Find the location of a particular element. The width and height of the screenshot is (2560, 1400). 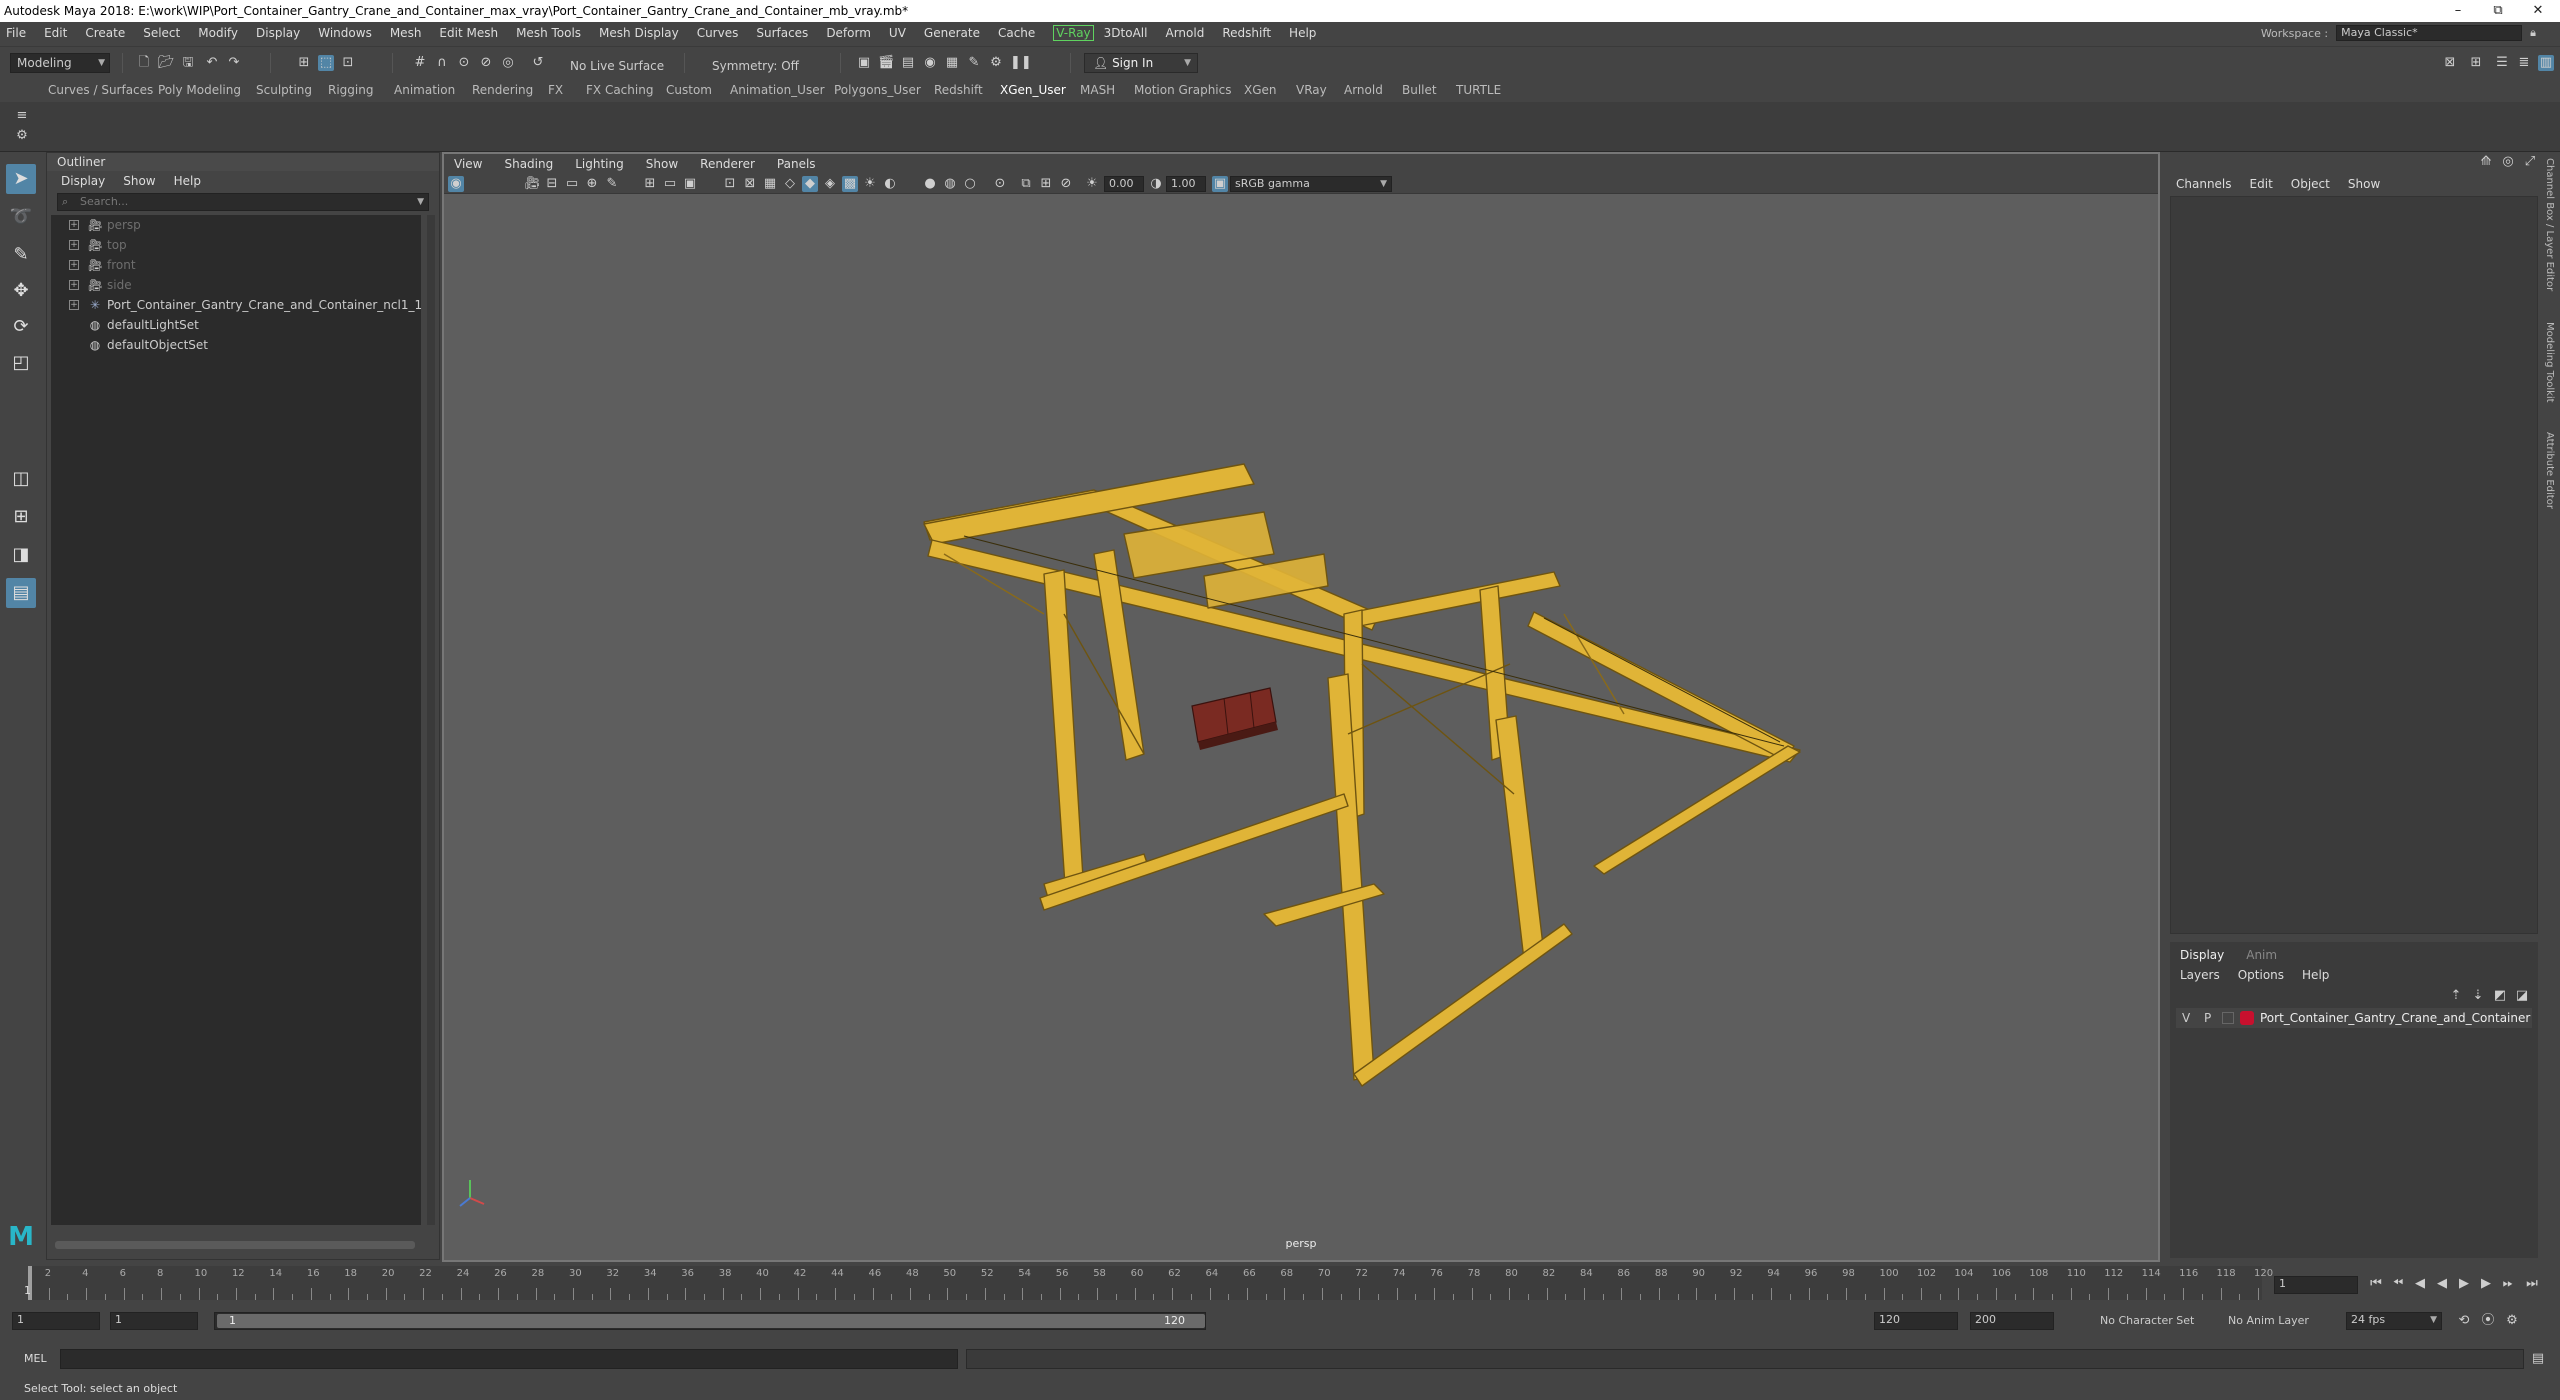

loop-icon: ⟲ is located at coordinates (2464, 1321).